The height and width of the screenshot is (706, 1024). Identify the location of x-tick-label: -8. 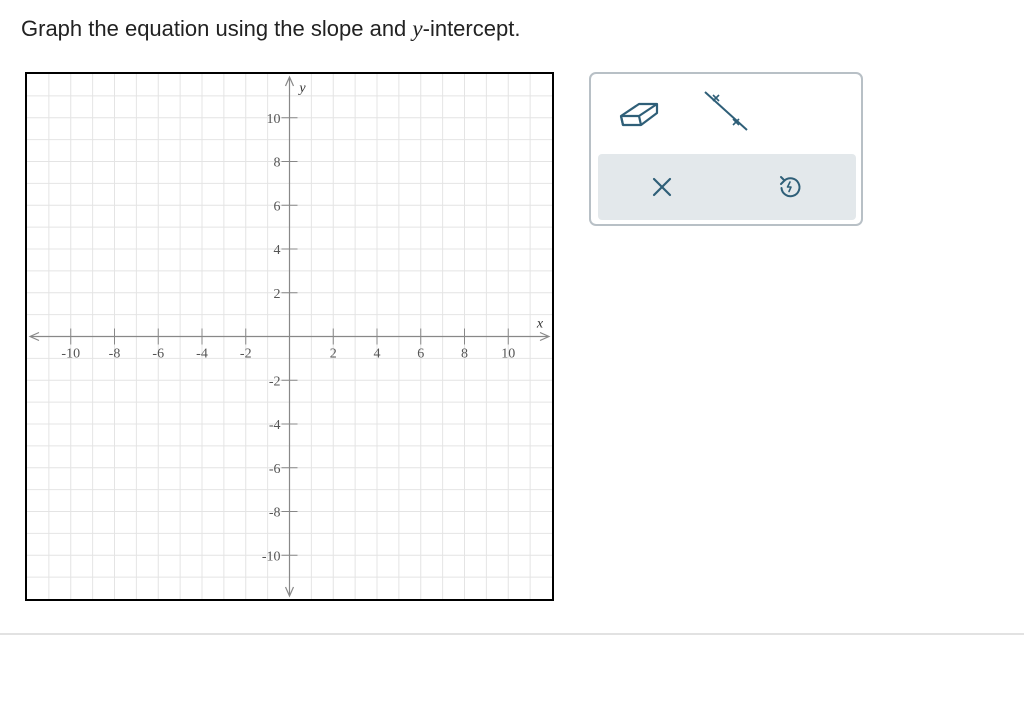
(115, 354).